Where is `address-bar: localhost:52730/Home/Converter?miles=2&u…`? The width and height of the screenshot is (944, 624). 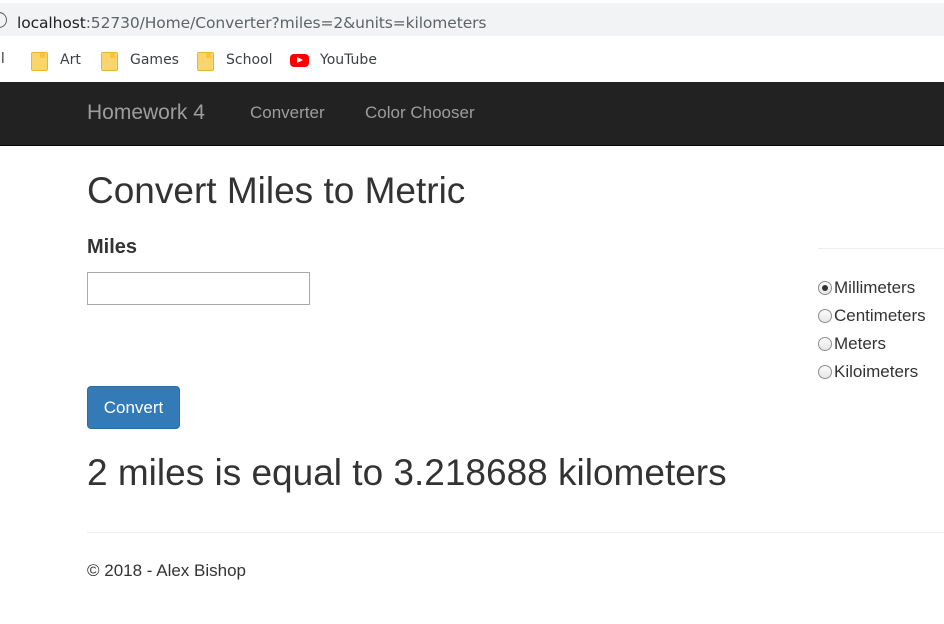
address-bar: localhost:52730/Home/Converter?miles=2&u… is located at coordinates (472, 20).